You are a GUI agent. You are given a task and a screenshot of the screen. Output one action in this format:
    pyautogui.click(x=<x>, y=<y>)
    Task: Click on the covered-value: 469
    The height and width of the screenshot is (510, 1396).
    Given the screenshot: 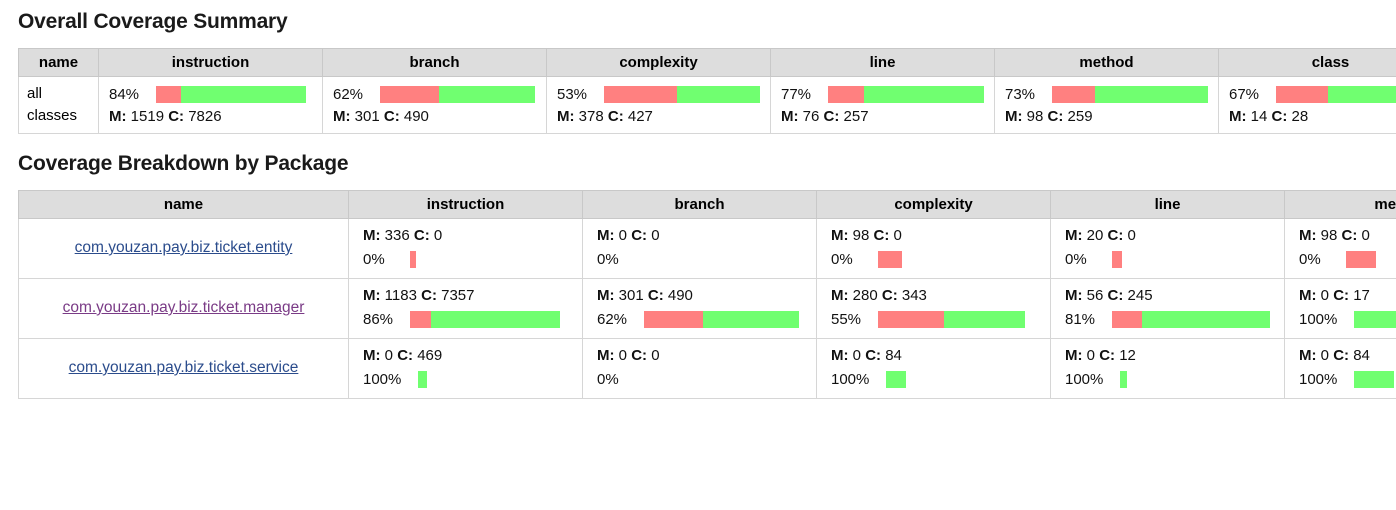 What is the action you would take?
    pyautogui.click(x=429, y=355)
    